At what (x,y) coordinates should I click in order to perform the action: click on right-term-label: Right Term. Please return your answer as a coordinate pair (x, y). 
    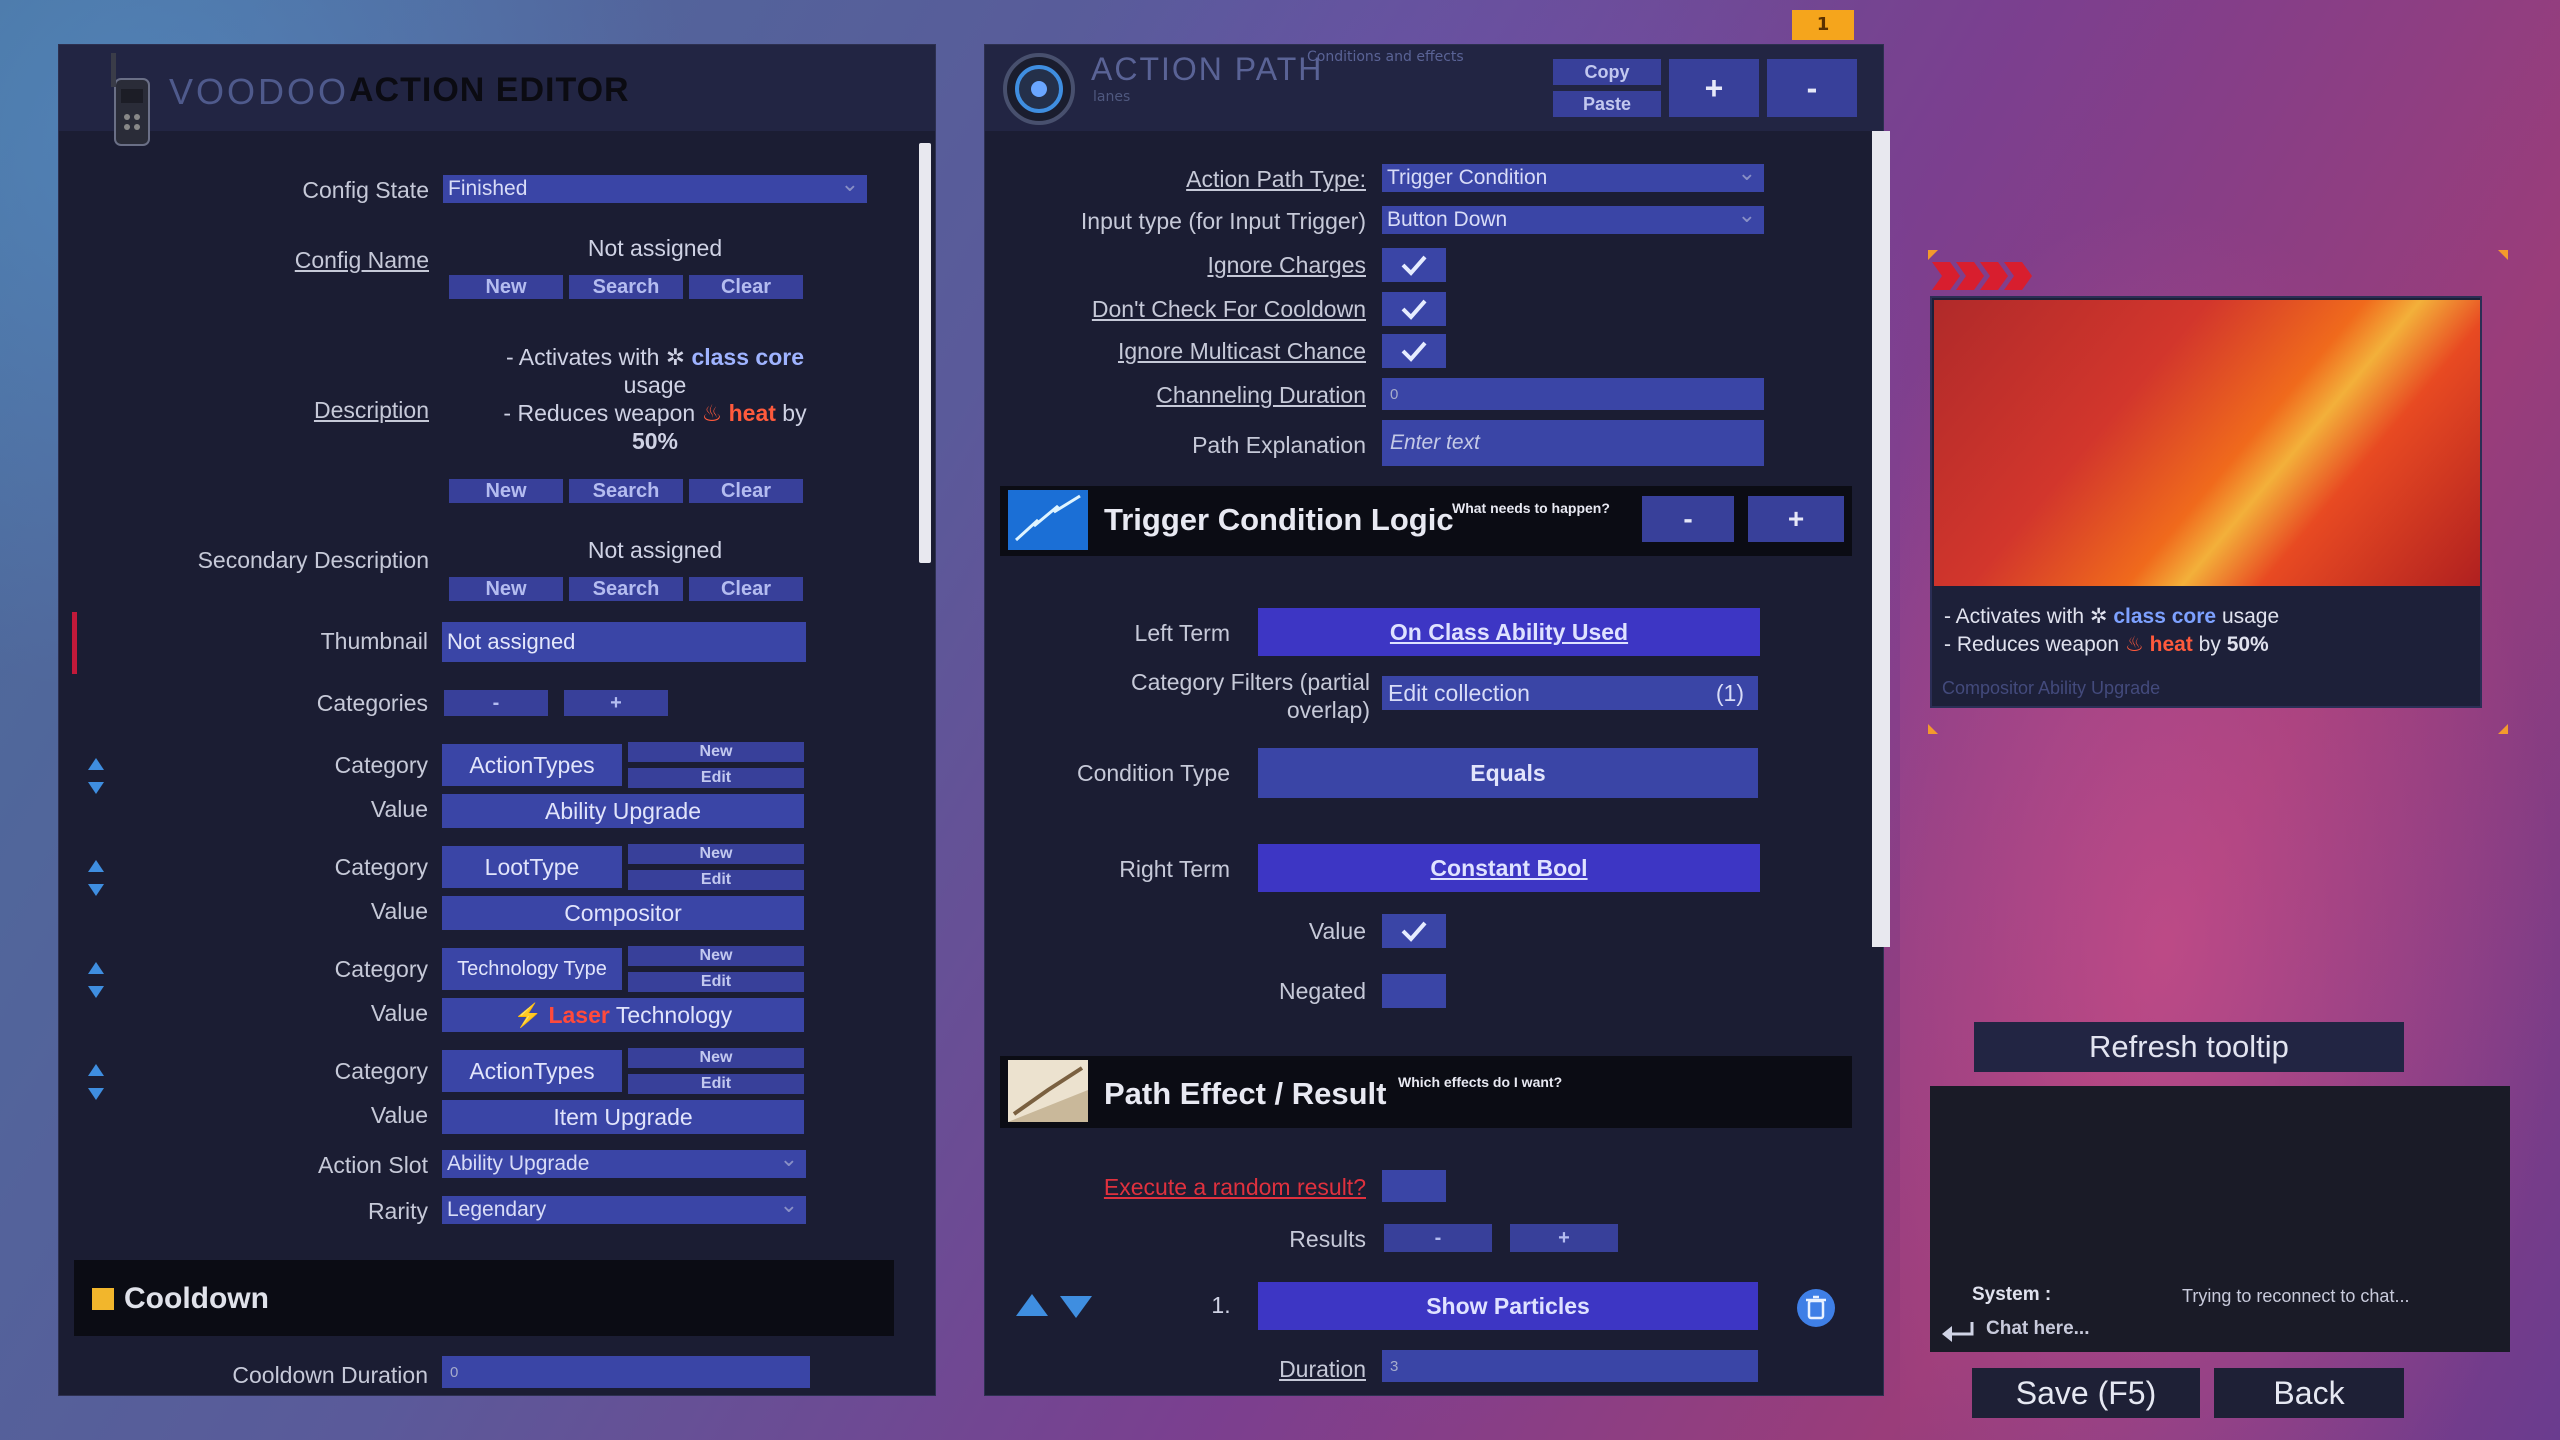
    Looking at the image, I should click on (1174, 869).